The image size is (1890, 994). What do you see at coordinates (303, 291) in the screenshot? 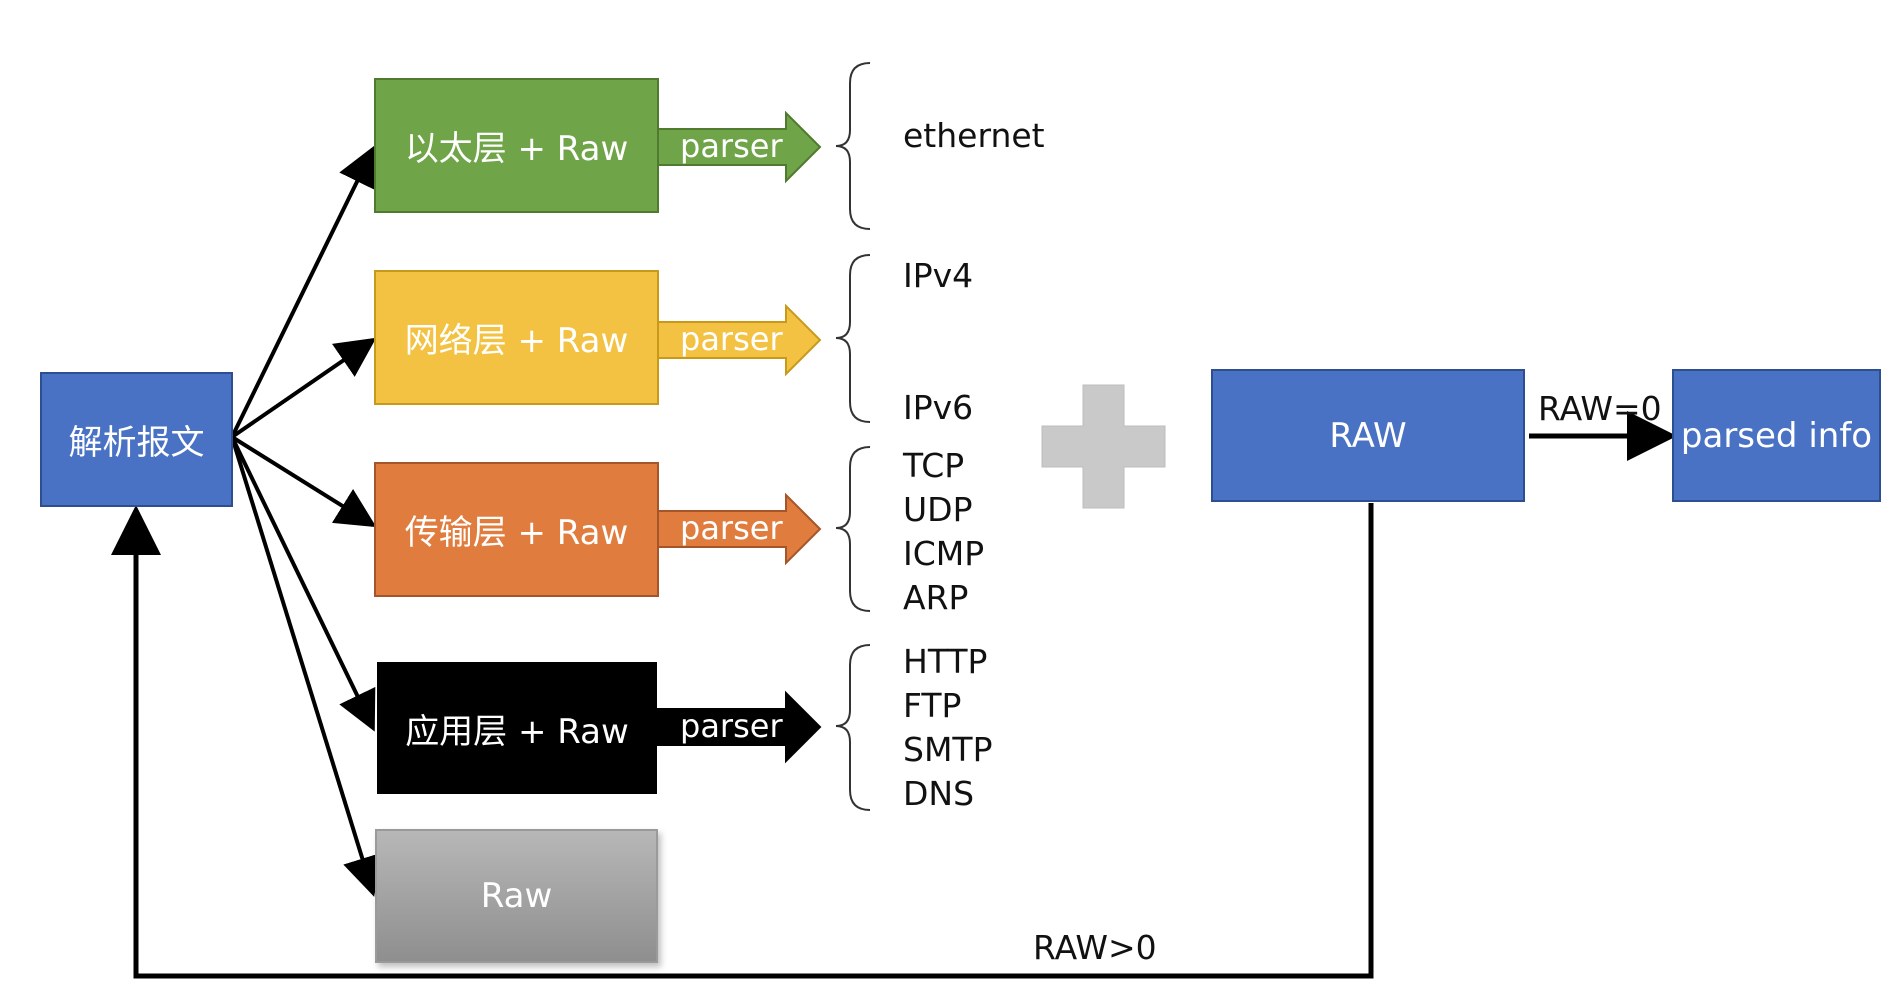
I see `edge-to-ethernet` at bounding box center [303, 291].